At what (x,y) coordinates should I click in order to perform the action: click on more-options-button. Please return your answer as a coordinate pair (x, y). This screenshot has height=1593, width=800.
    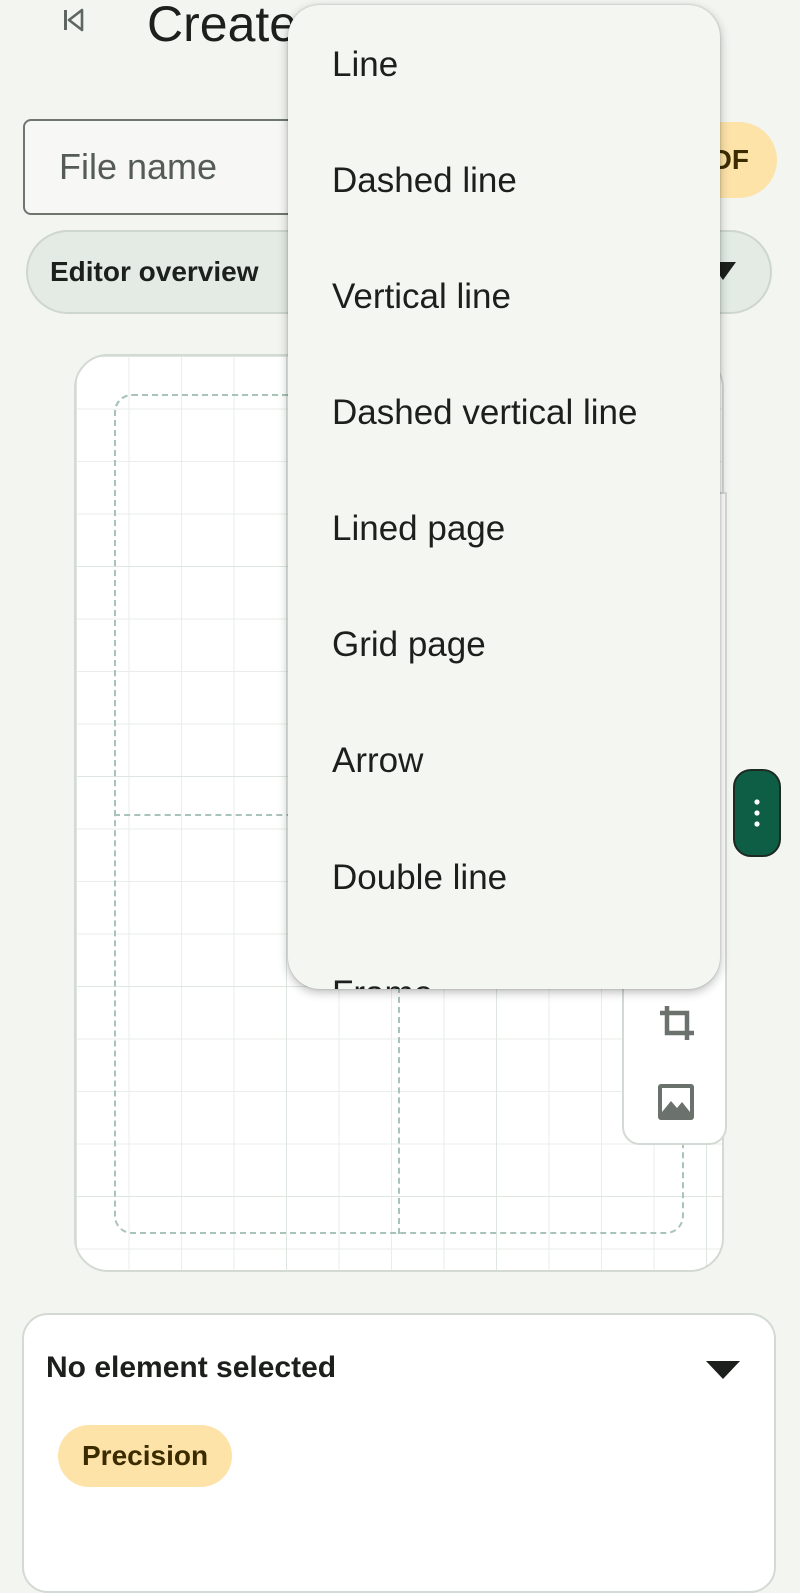
    Looking at the image, I should click on (757, 813).